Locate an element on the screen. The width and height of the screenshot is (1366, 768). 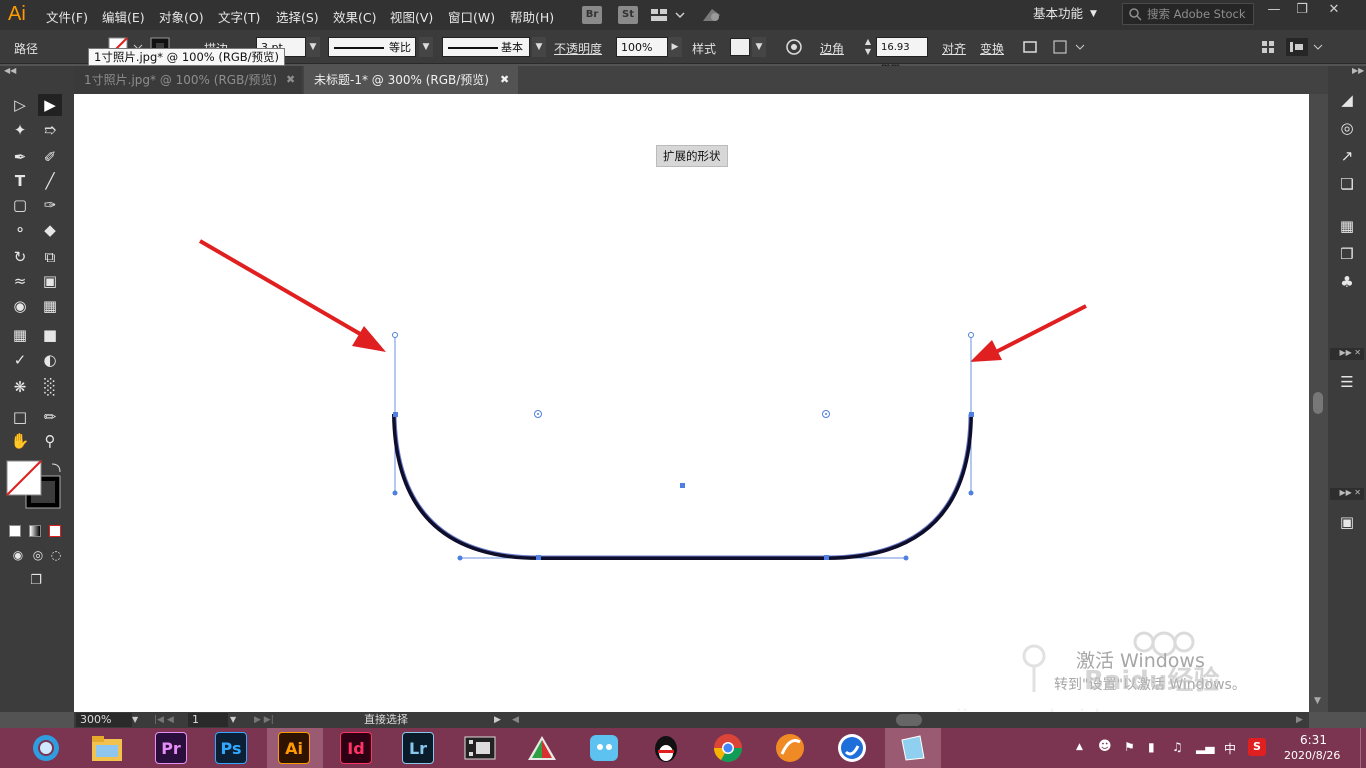
recolor-artwork-icon is located at coordinates (794, 47).